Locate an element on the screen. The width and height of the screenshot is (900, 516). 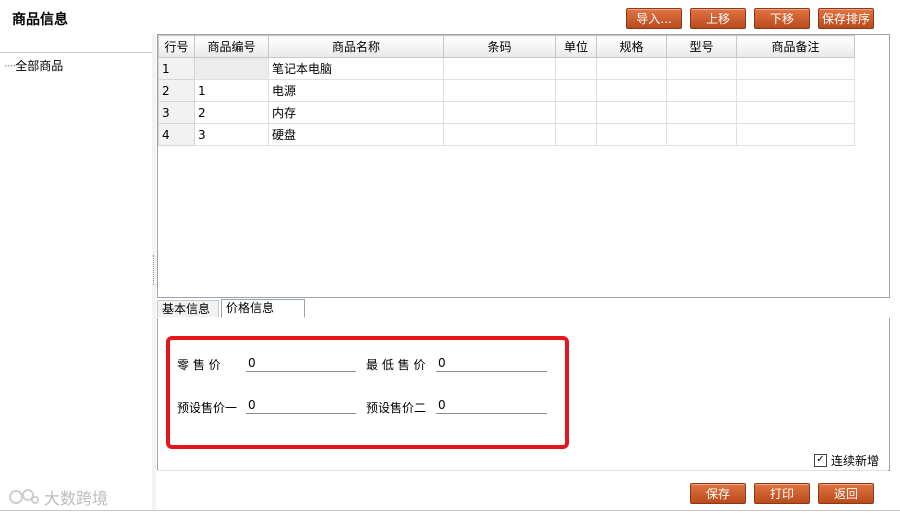
save-button: 保存 is located at coordinates (718, 493).